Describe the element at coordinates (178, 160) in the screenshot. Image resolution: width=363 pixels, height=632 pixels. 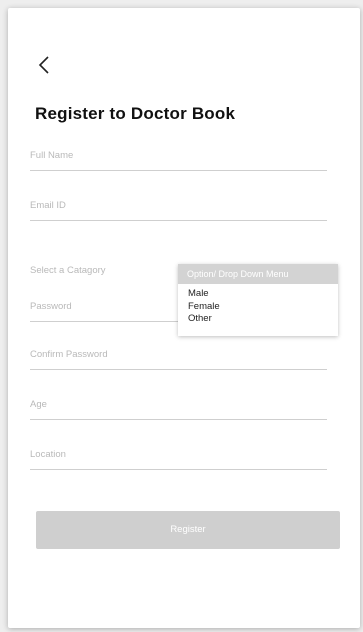
I see `full-name-field: Full Name` at that location.